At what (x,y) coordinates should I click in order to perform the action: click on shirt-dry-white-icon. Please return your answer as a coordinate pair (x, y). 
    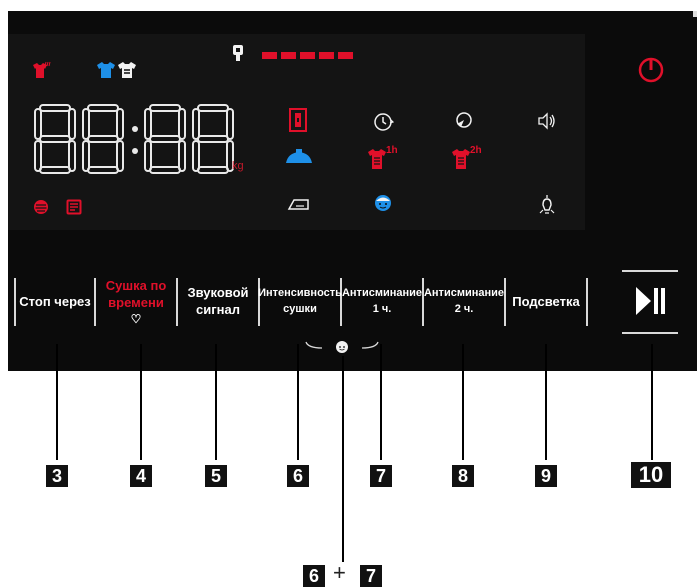
    Looking at the image, I should click on (127, 70).